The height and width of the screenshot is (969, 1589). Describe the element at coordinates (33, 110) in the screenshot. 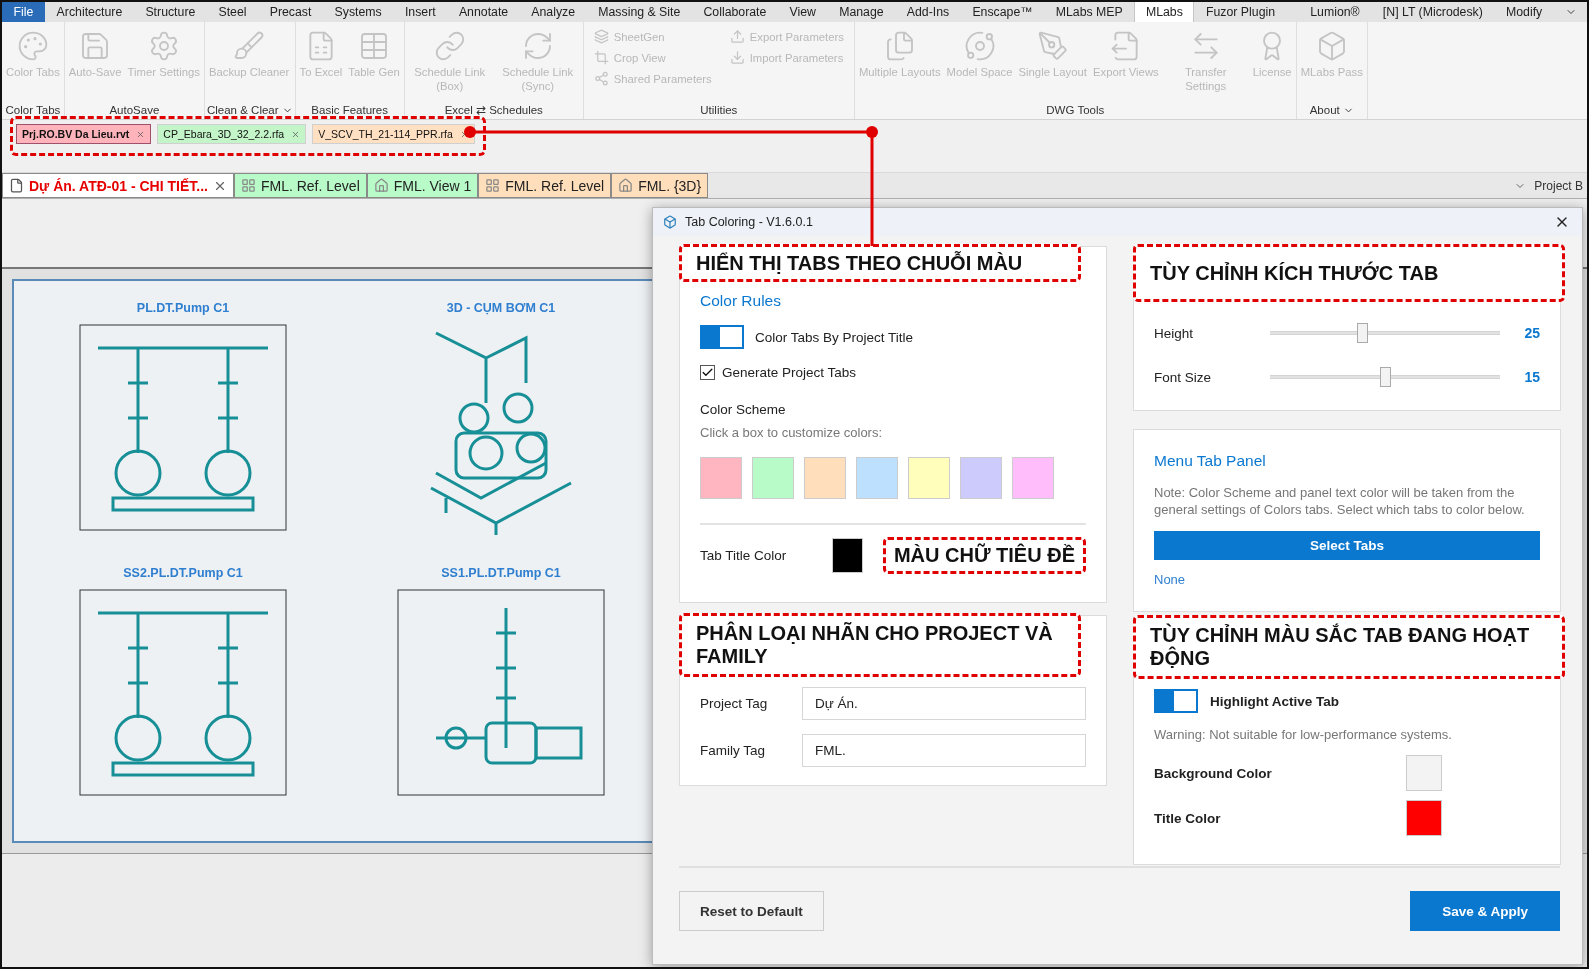

I see `group-label: Color Tabs` at that location.